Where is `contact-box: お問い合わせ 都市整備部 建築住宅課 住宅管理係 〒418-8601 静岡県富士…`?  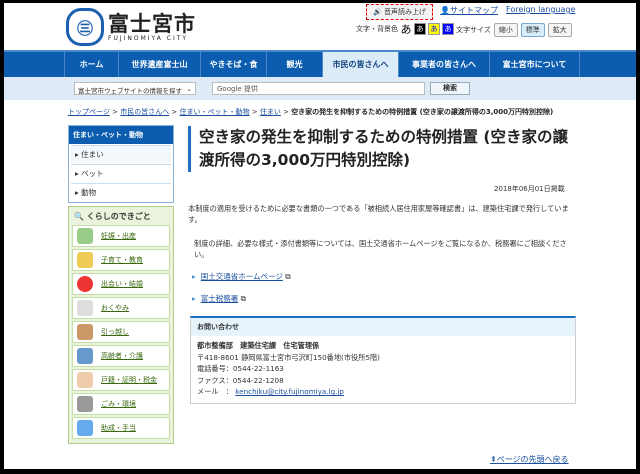
contact-box: お問い合わせ 都市整備部 建築住宅課 住宅管理係 〒418-8601 静岡県富士… is located at coordinates (383, 360).